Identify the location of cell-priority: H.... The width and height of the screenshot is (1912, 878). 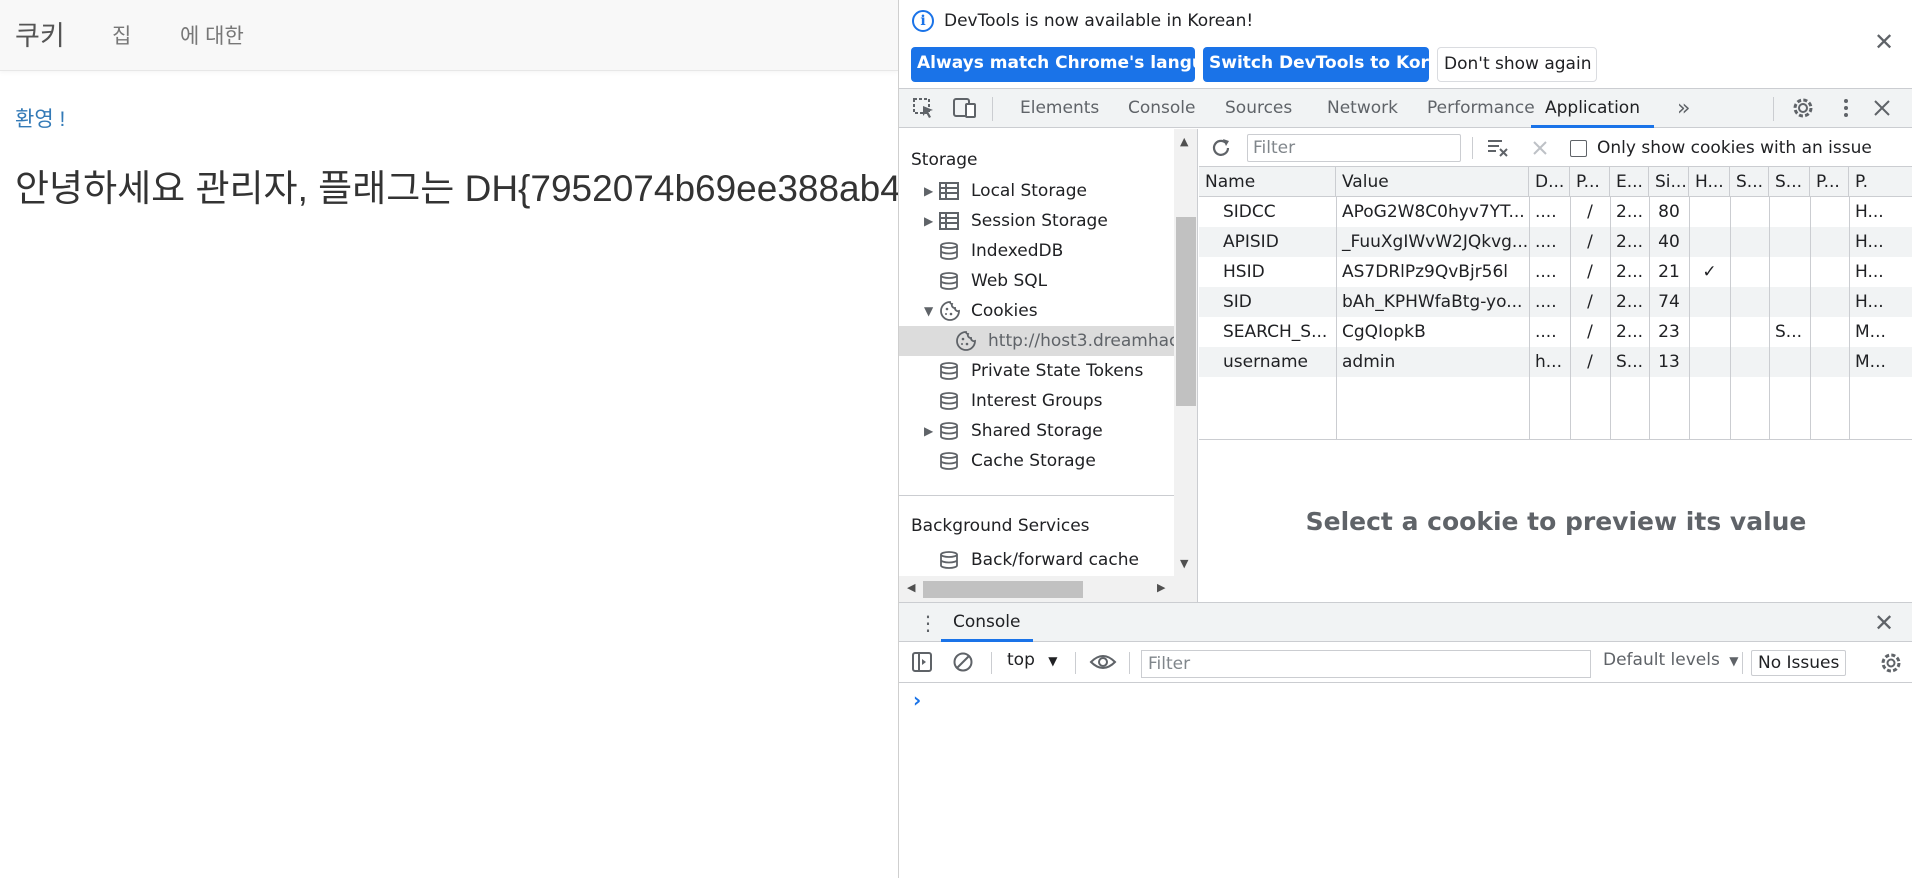
(1869, 212).